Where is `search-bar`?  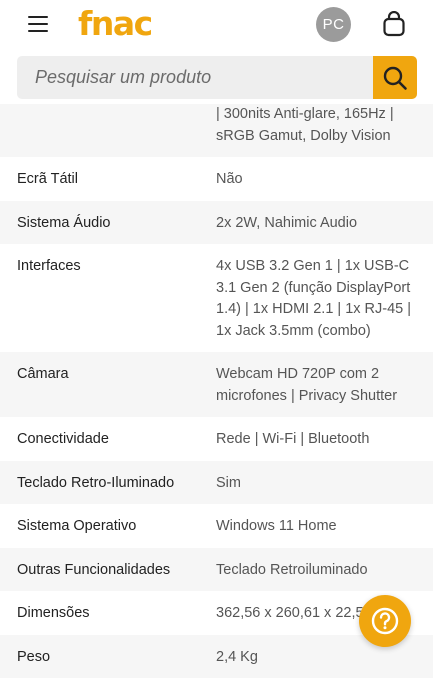 search-bar is located at coordinates (217, 77).